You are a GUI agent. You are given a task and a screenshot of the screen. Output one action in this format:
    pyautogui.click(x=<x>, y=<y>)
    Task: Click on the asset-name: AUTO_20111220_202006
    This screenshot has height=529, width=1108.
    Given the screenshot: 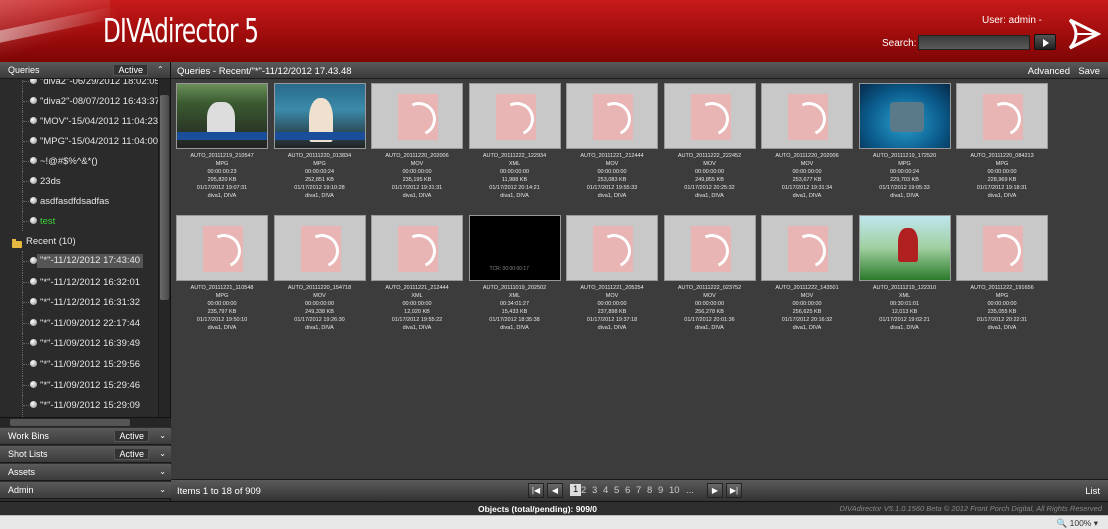 What is the action you would take?
    pyautogui.click(x=807, y=156)
    